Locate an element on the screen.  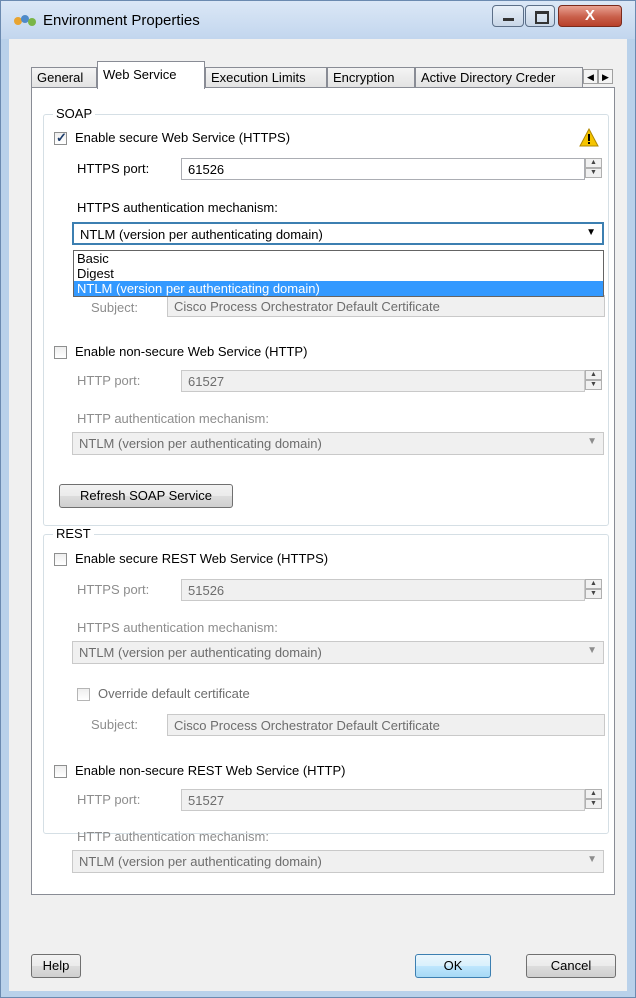
rest-subject-label: Subject: is located at coordinates (114, 724).